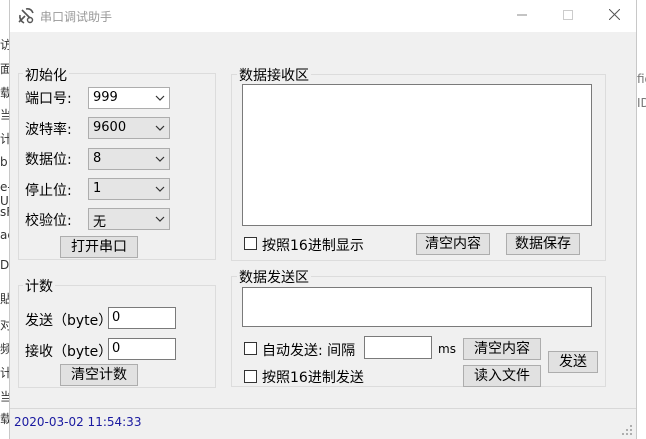 The height and width of the screenshot is (439, 646). What do you see at coordinates (502, 376) in the screenshot?
I see `load-file-button: 读入文件` at bounding box center [502, 376].